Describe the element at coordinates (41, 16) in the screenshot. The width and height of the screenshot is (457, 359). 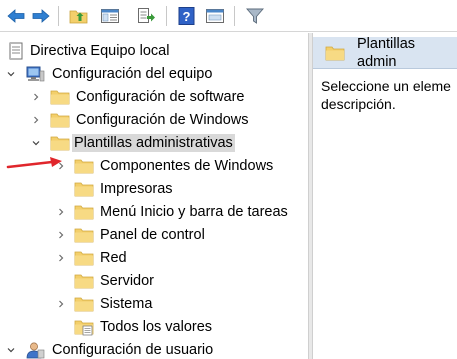
I see `forward-arrow-icon` at that location.